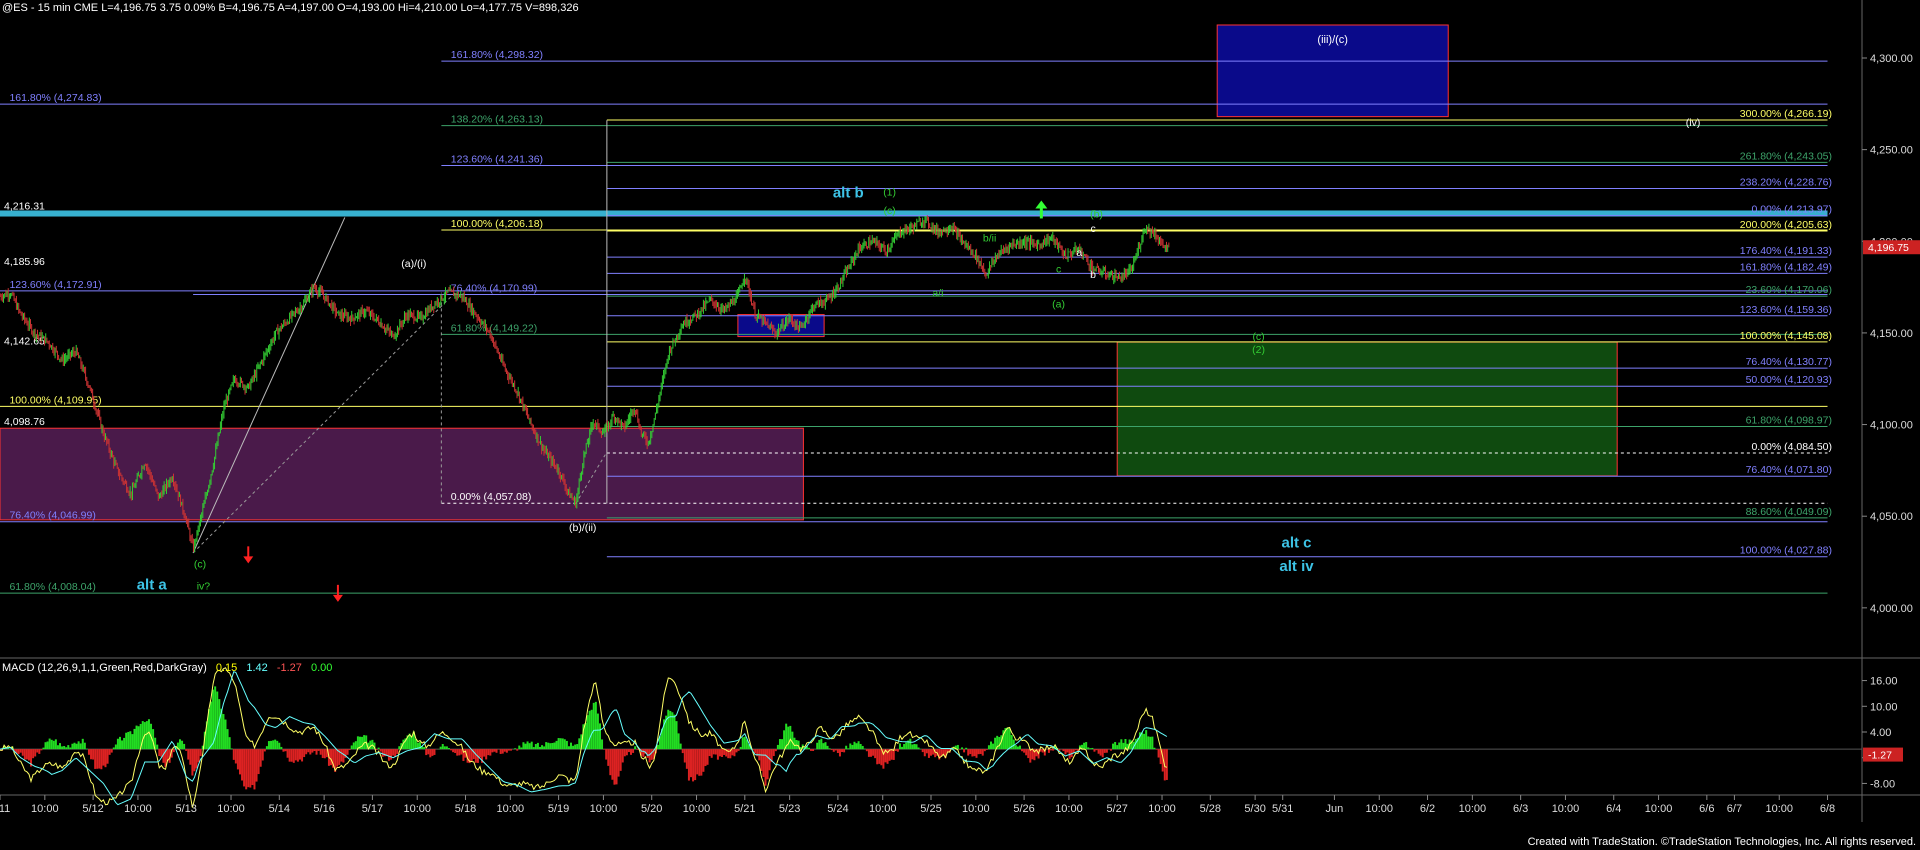 The height and width of the screenshot is (850, 1920). Describe the element at coordinates (1786, 225) in the screenshot. I see `fib-label: 200.00% (4,205.63)` at that location.